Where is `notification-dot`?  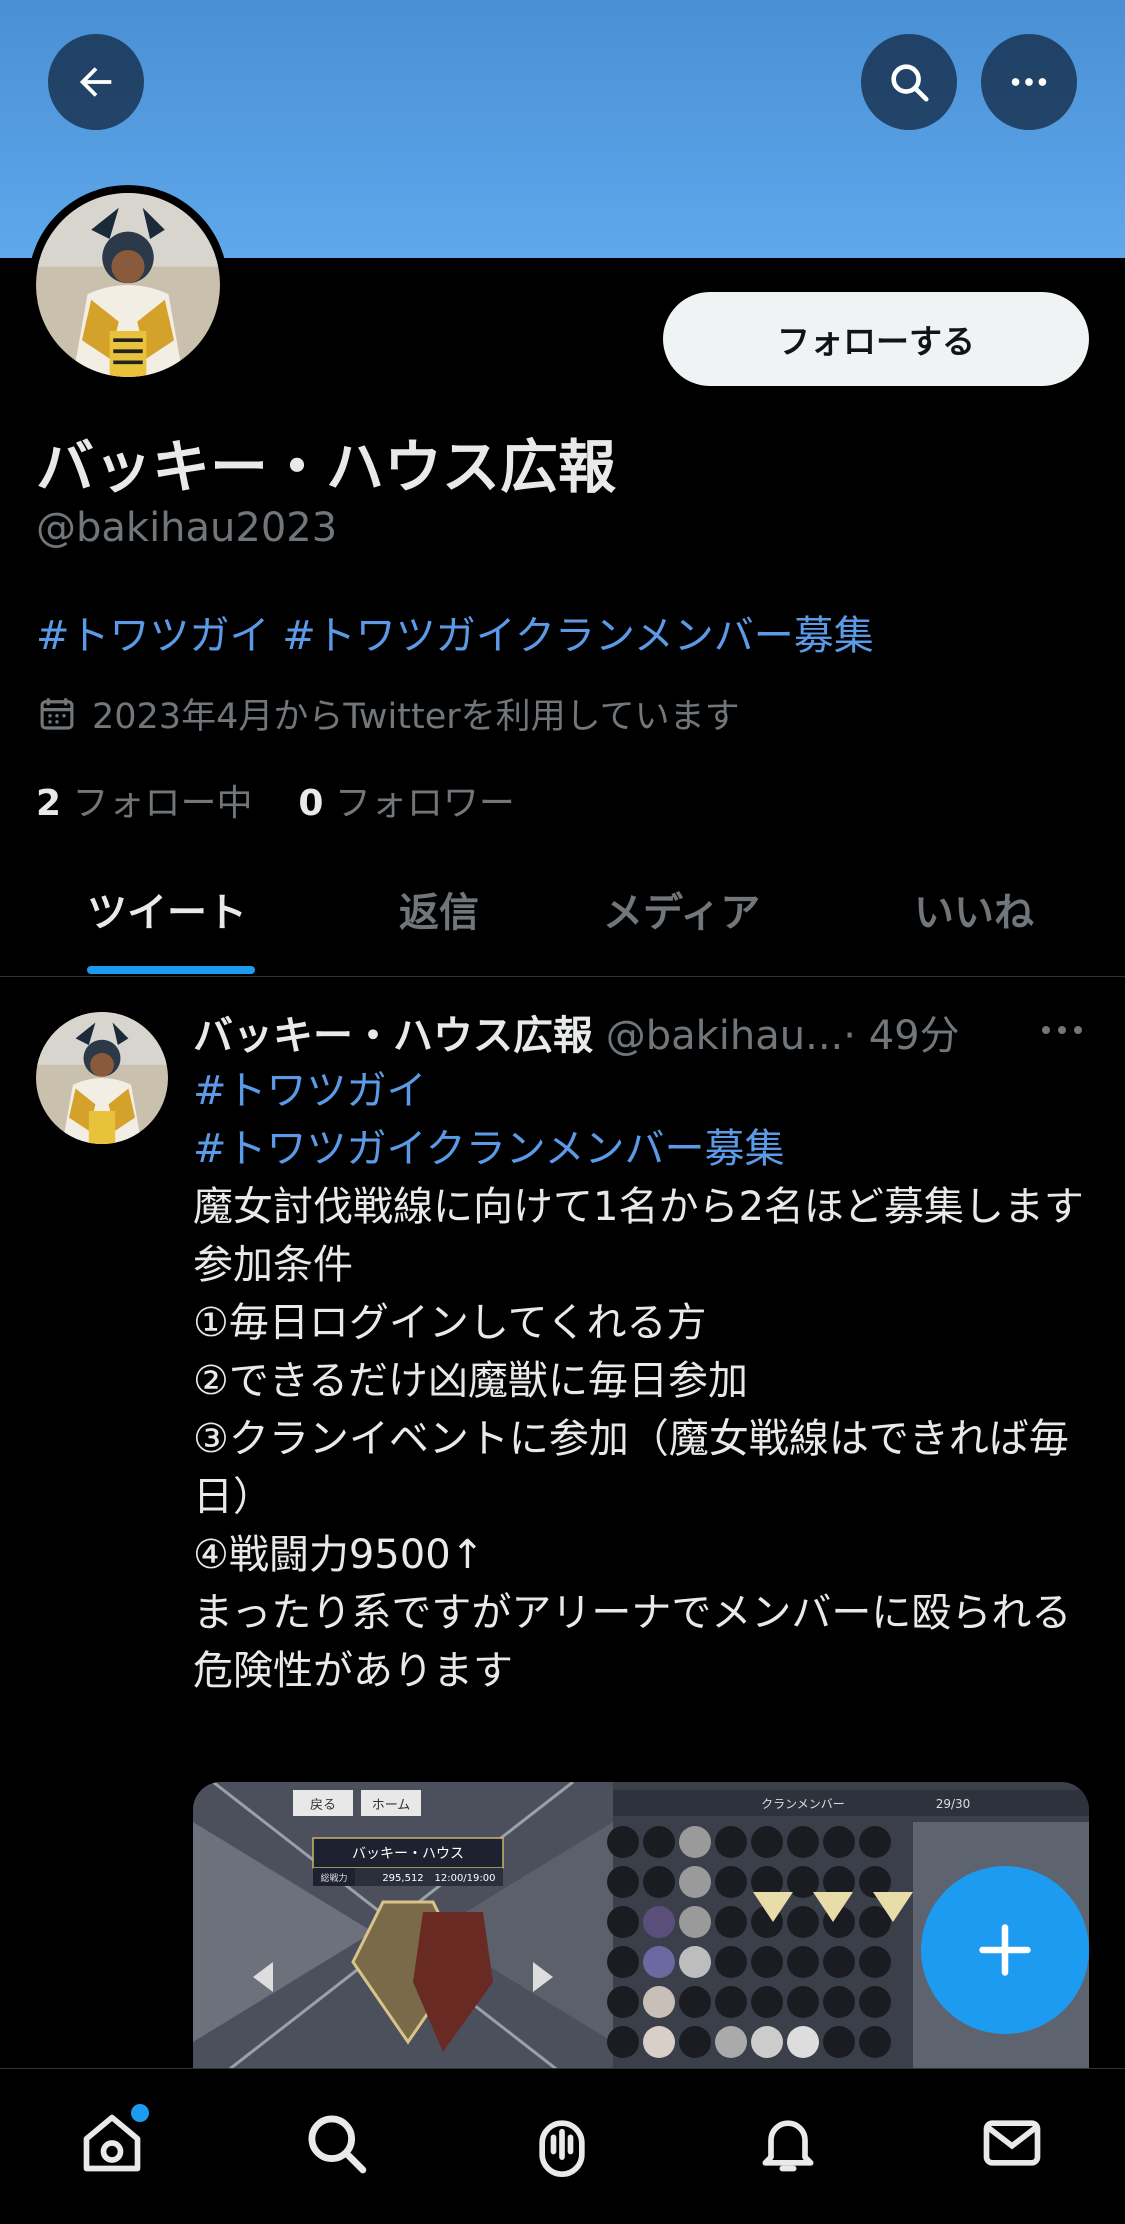 notification-dot is located at coordinates (140, 2113).